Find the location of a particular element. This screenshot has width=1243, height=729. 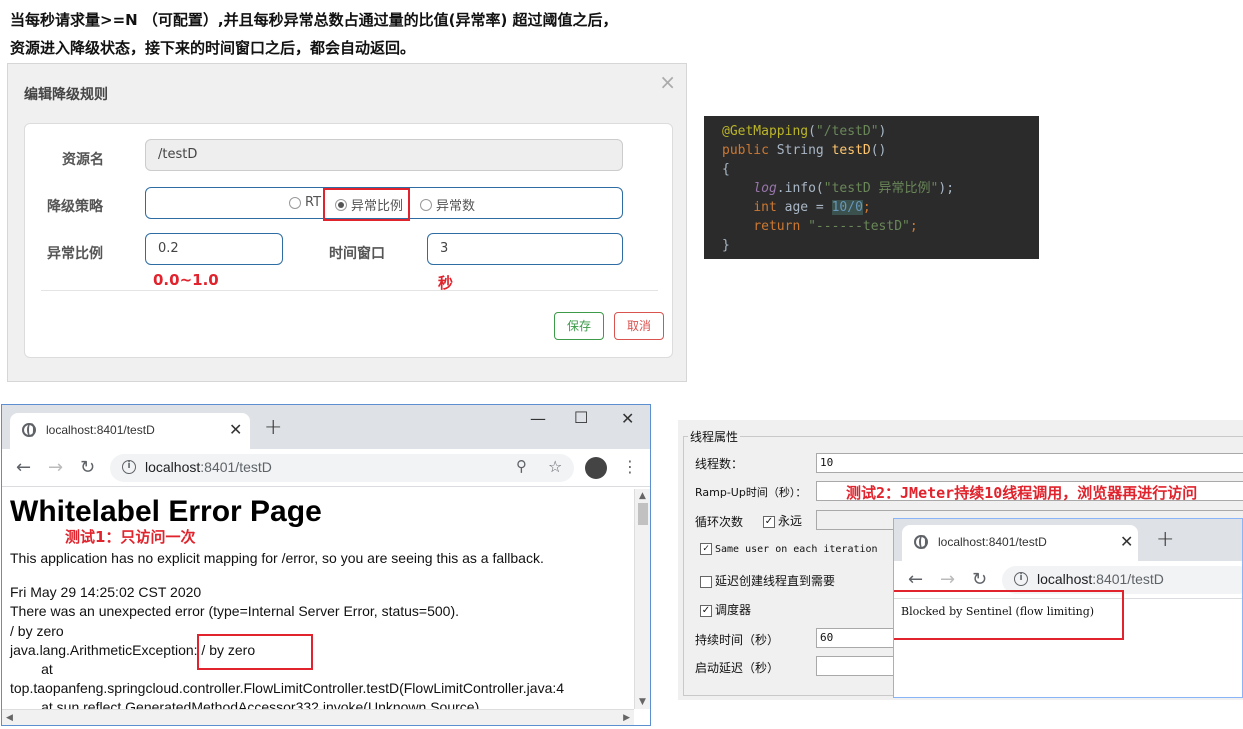

radio-rt: RT is located at coordinates (305, 202).